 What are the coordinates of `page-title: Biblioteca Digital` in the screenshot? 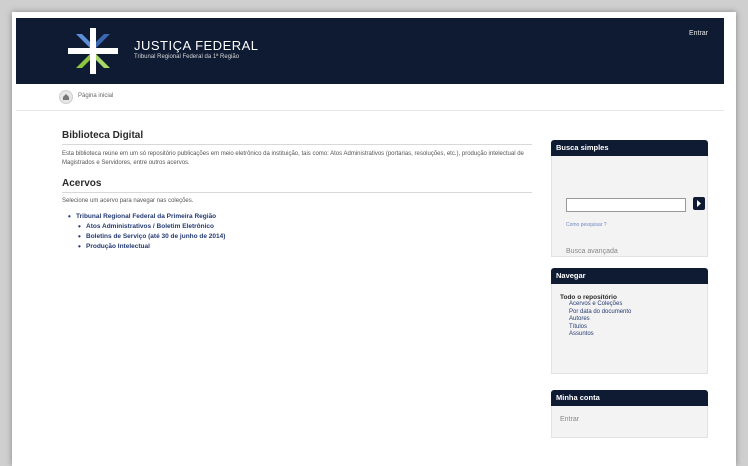 It's located at (297, 137).